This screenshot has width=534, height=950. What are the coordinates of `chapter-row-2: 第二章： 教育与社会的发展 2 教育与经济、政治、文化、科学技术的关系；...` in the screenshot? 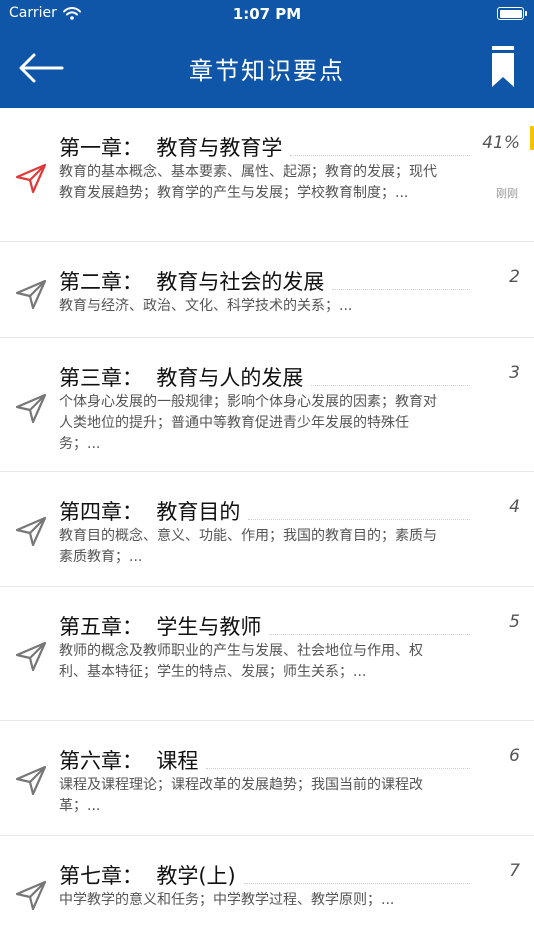 It's located at (267, 290).